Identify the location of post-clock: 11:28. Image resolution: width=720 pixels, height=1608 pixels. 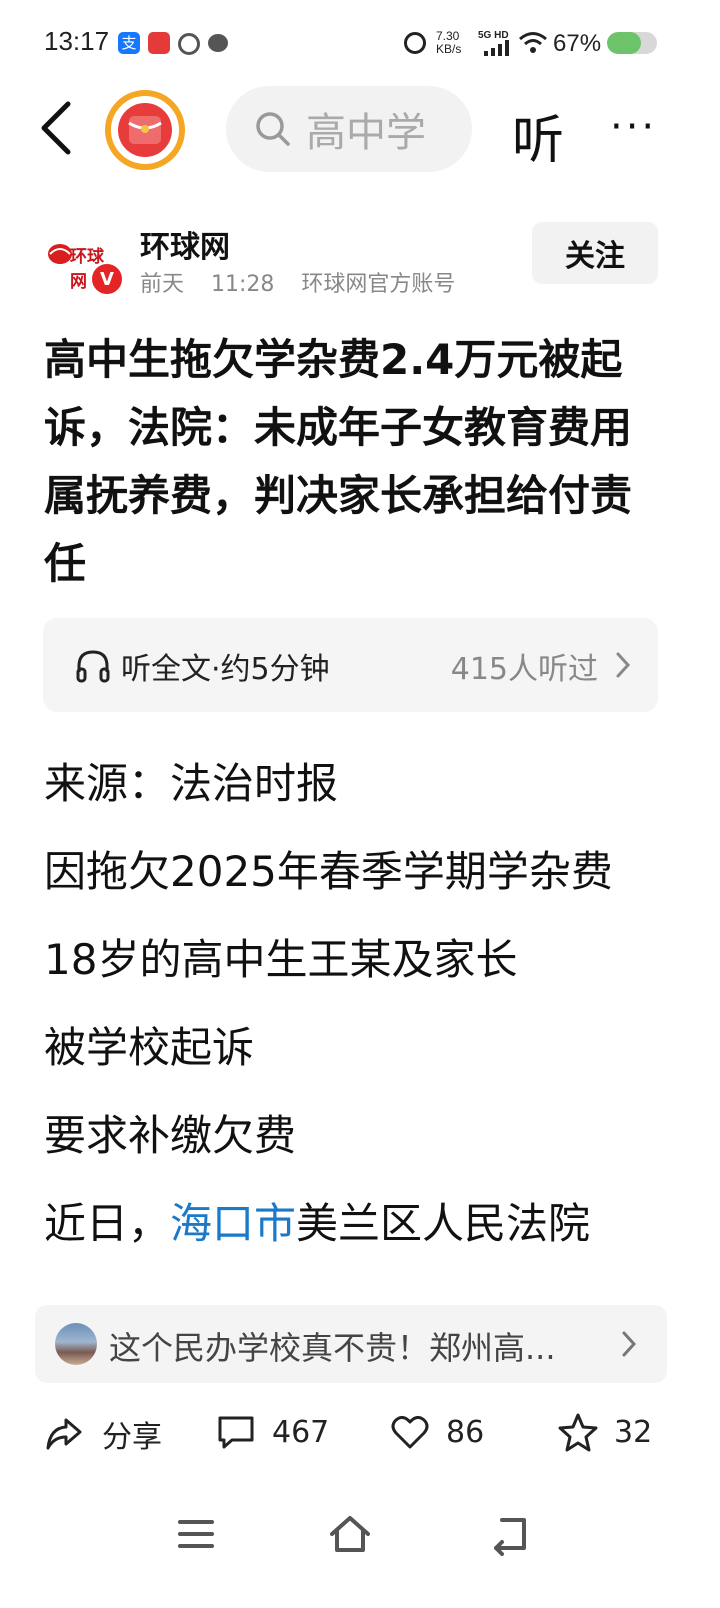
(243, 284).